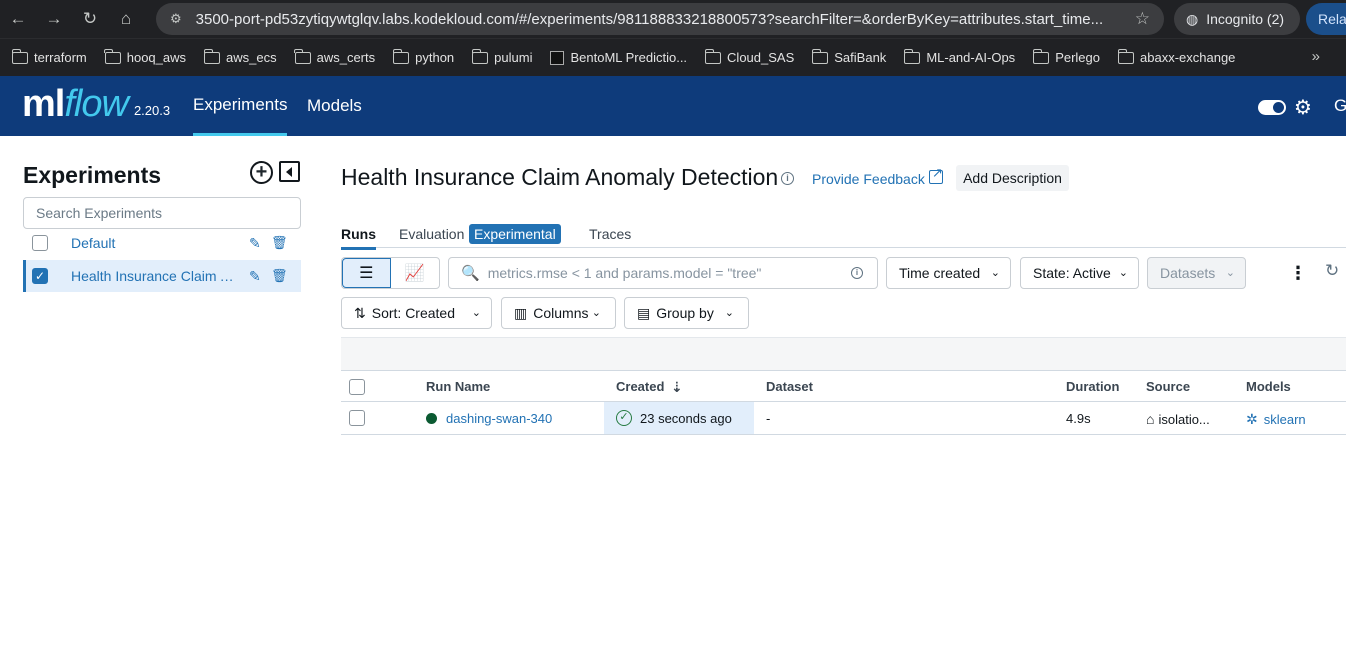  Describe the element at coordinates (1276, 419) in the screenshot. I see `model-link: ✲ sklearn` at that location.